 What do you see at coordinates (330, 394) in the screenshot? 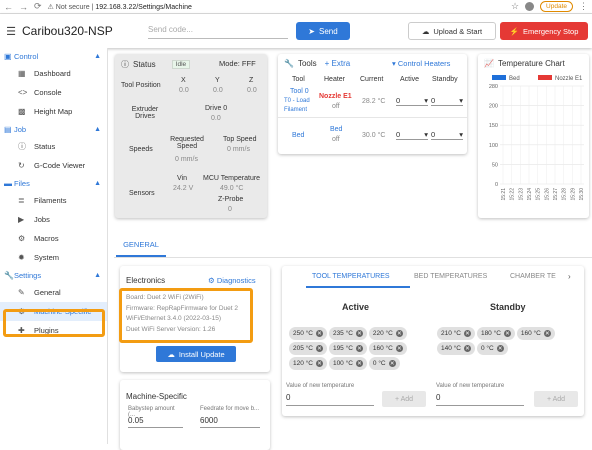
I see `active-temp-input: Value of new temperature 0` at bounding box center [330, 394].